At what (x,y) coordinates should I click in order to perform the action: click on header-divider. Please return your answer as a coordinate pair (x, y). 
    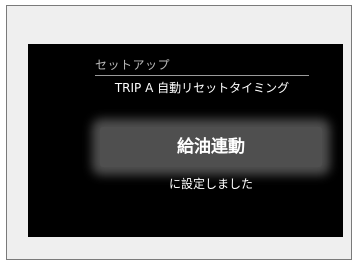
    Looking at the image, I should click on (202, 75).